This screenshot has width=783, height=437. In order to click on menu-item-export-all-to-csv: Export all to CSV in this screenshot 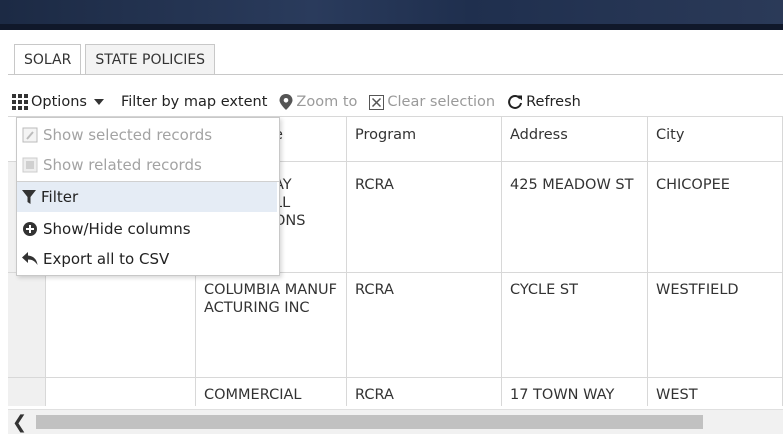, I will do `click(147, 259)`.